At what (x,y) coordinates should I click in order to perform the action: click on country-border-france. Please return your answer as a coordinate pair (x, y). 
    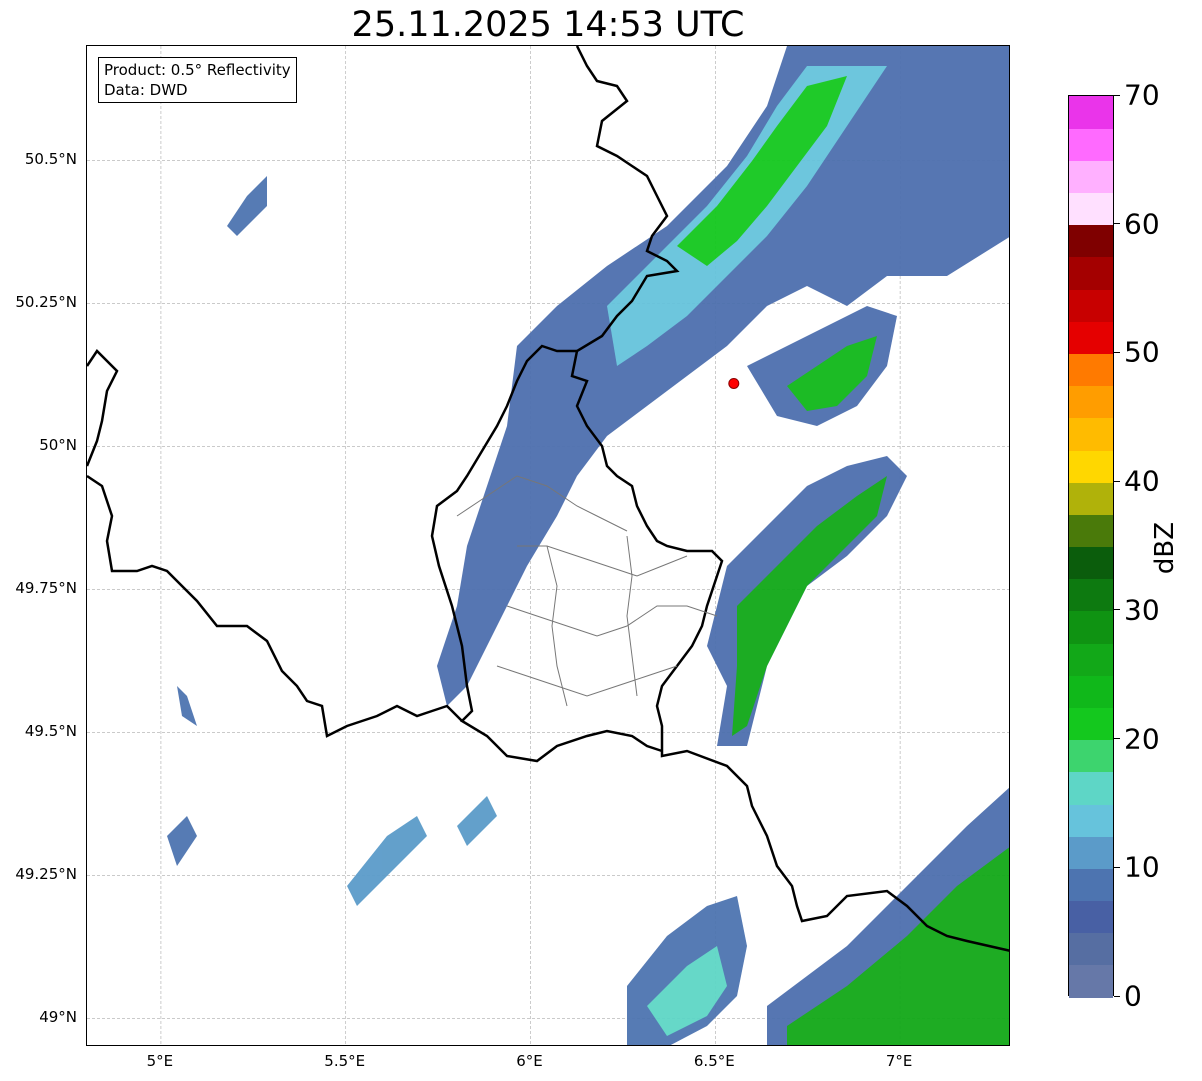
    Looking at the image, I should click on (275, 606).